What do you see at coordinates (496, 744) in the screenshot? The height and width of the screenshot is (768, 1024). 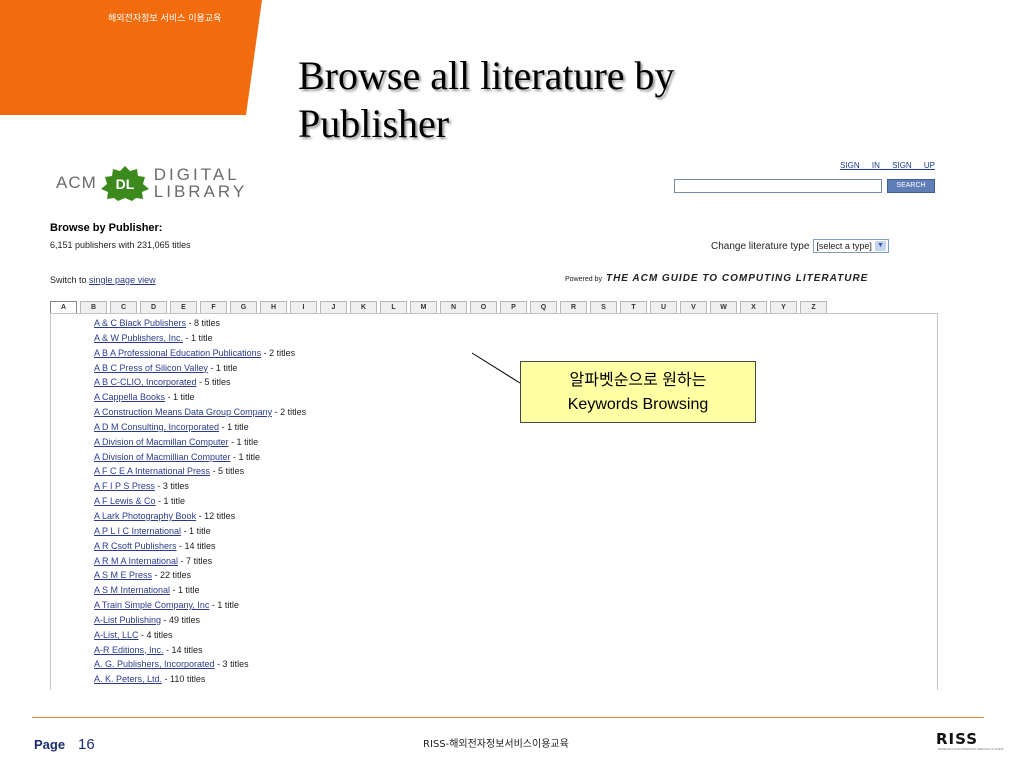 I see `footer-caption: RISS-해외전자정보서비스이용교육` at bounding box center [496, 744].